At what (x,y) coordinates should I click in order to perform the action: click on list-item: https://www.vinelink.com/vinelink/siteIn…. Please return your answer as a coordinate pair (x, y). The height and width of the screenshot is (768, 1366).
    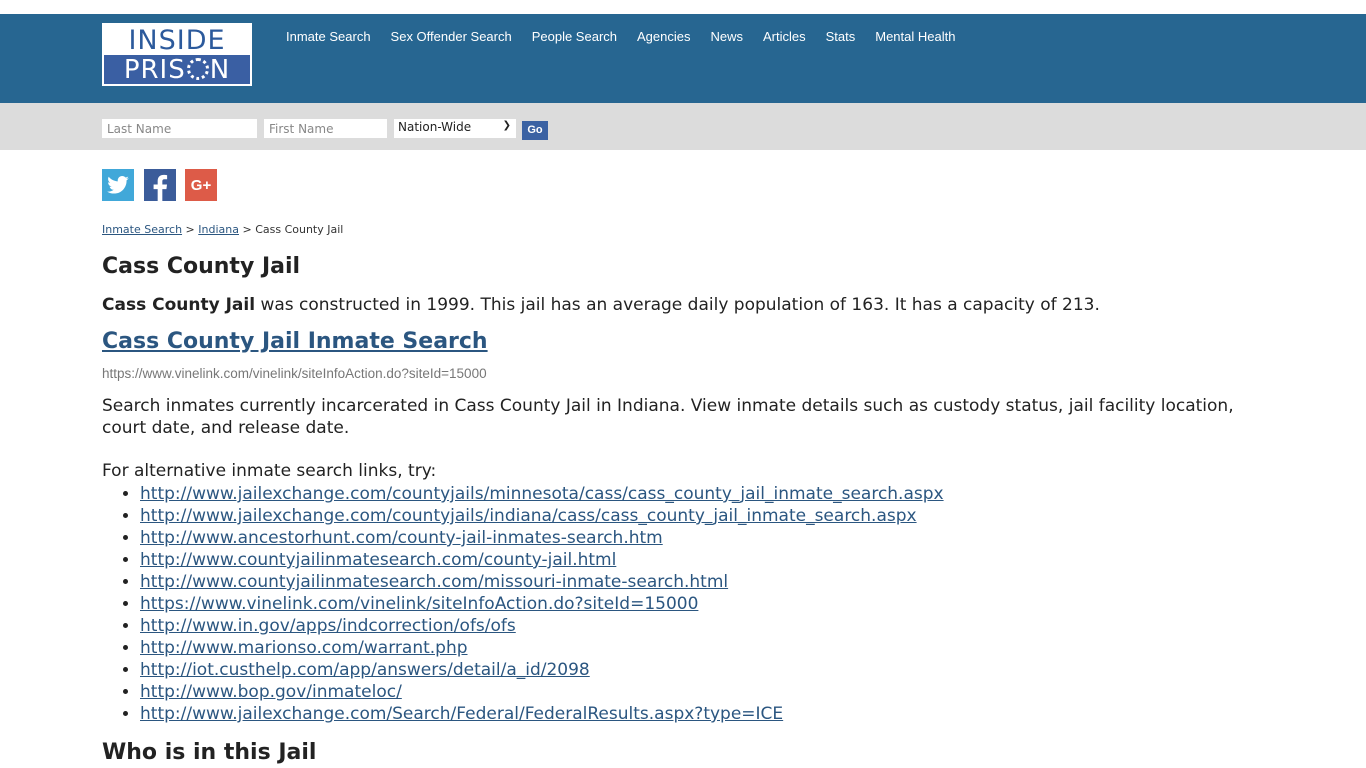
    Looking at the image, I should click on (542, 604).